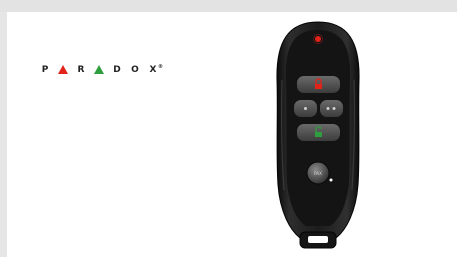  I want to click on top-bar, so click(228, 6).